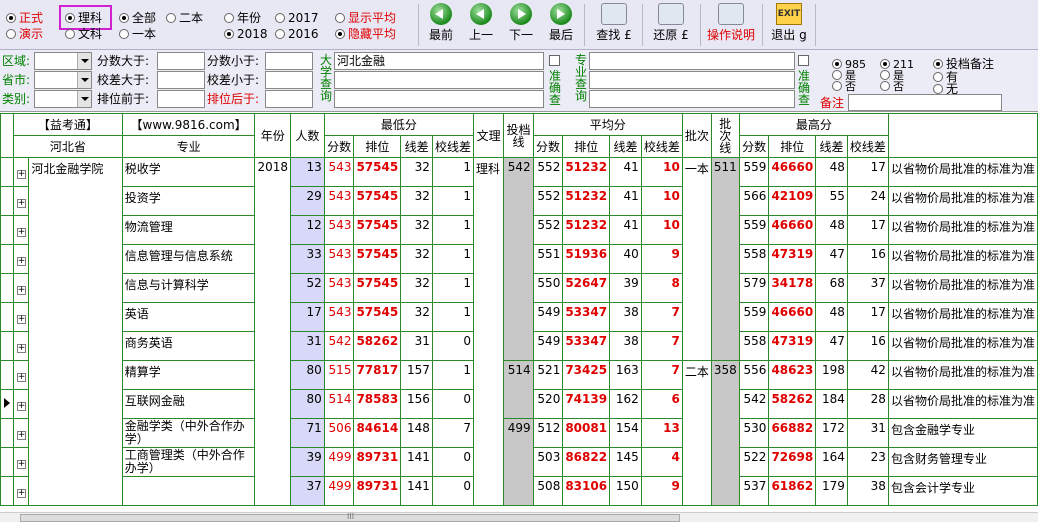  What do you see at coordinates (925, 102) in the screenshot?
I see `remark-input` at bounding box center [925, 102].